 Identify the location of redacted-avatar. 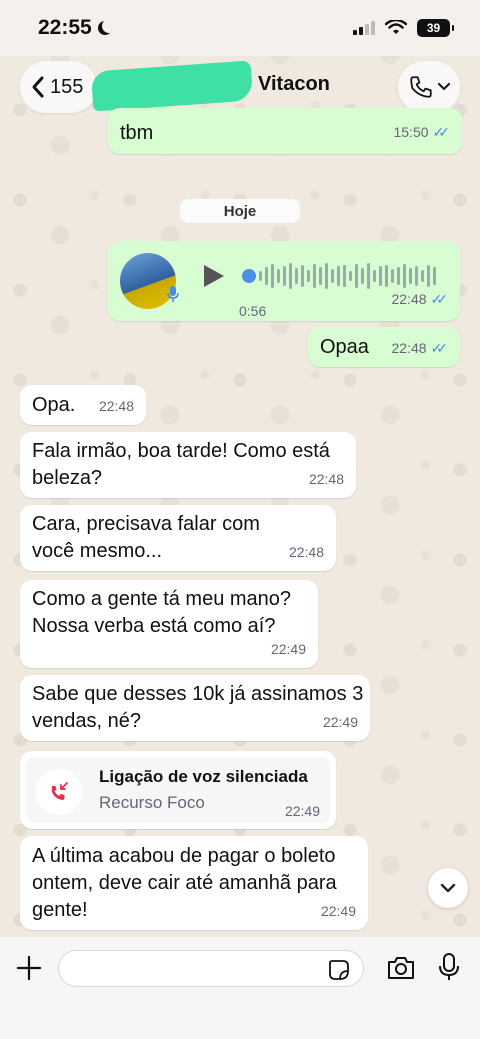
(172, 86).